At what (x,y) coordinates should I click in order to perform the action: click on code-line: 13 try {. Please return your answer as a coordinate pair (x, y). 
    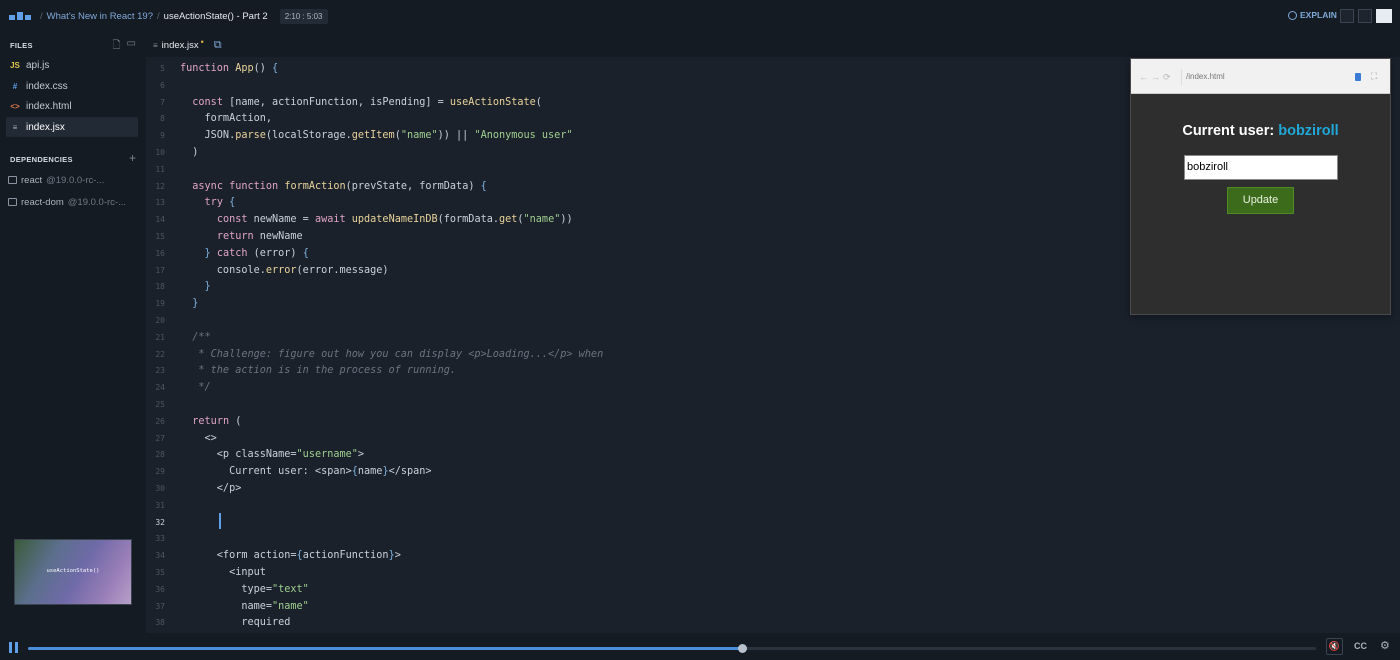
    Looking at the image, I should click on (626, 202).